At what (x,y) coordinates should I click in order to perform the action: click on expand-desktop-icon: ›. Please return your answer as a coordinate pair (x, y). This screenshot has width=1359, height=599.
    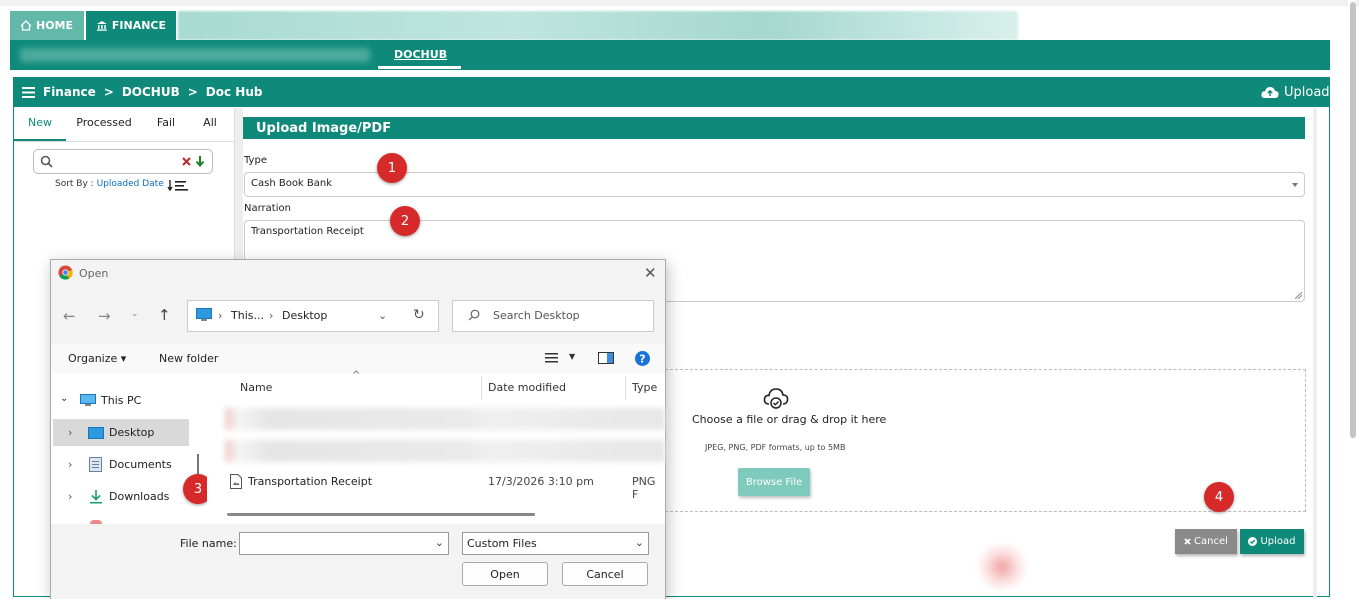
    Looking at the image, I should click on (70, 432).